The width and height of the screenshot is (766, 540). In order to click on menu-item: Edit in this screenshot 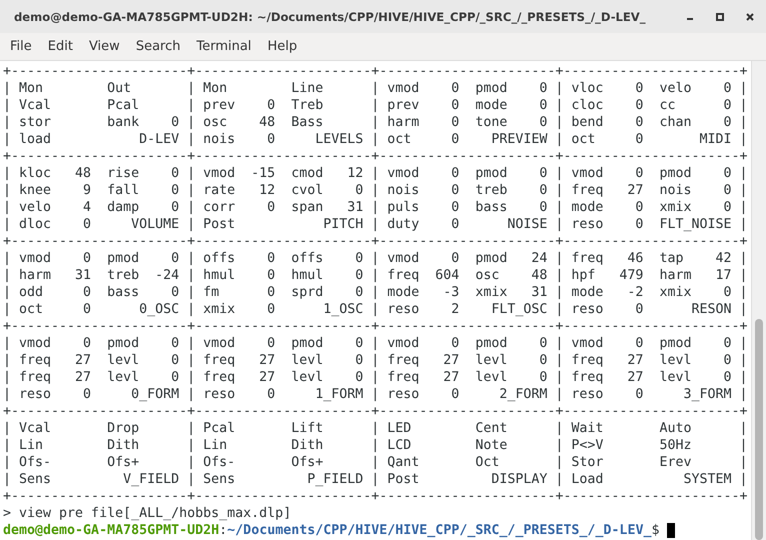, I will do `click(60, 46)`.